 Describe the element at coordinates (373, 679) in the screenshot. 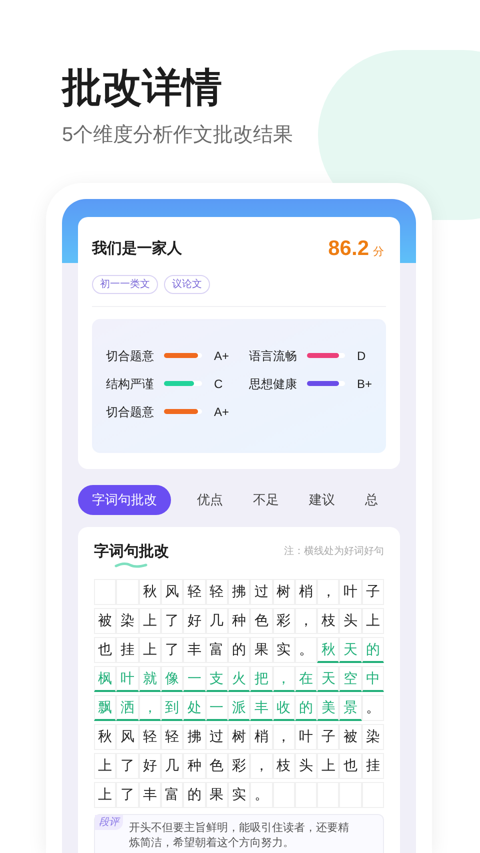

I see `grid-cell: 中` at that location.